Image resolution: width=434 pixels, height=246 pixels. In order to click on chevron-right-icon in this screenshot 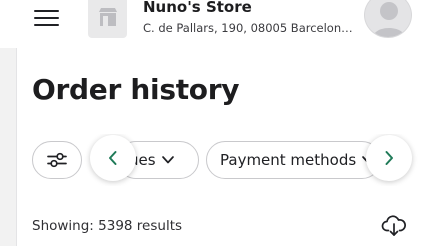, I will do `click(389, 158)`.